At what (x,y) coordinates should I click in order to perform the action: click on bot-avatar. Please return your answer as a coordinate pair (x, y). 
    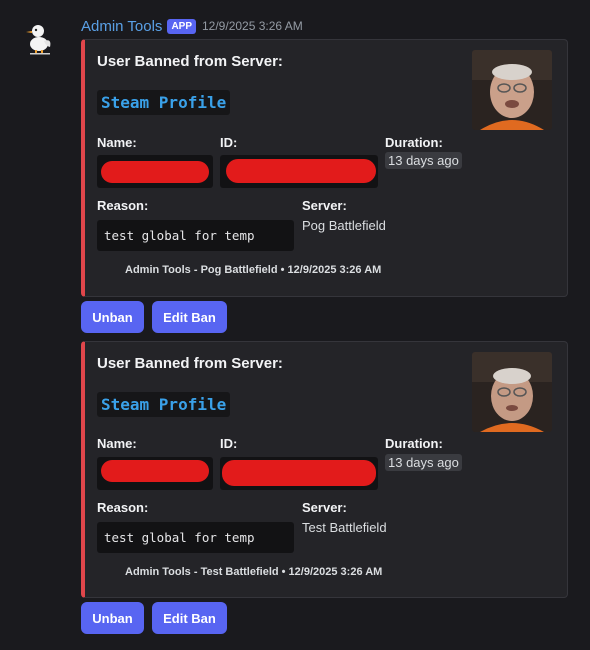
    Looking at the image, I should click on (40, 38).